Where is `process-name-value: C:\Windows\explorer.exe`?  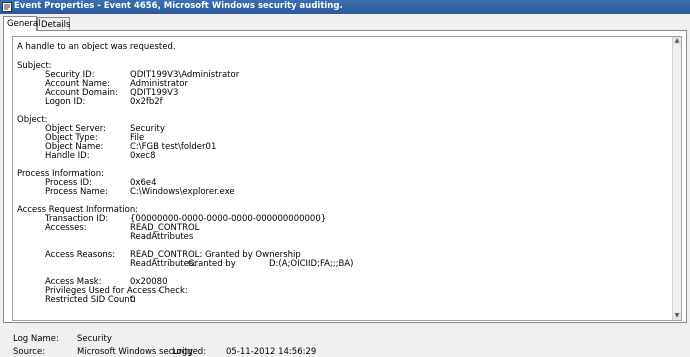
process-name-value: C:\Windows\explorer.exe is located at coordinates (182, 192).